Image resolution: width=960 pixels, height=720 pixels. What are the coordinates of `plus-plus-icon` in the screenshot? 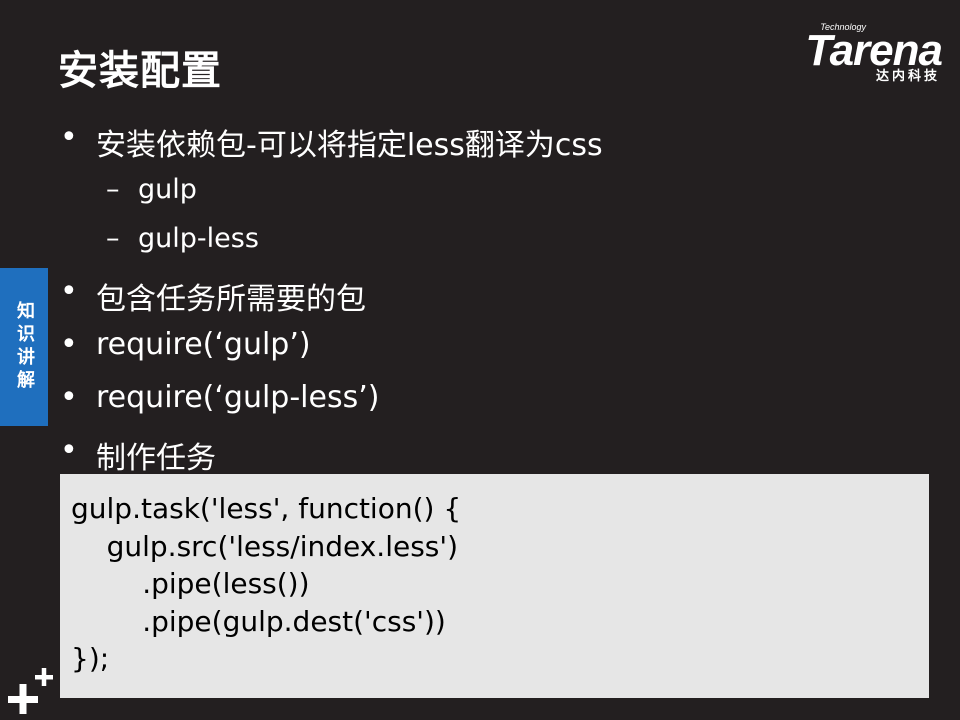 It's located at (30, 691).